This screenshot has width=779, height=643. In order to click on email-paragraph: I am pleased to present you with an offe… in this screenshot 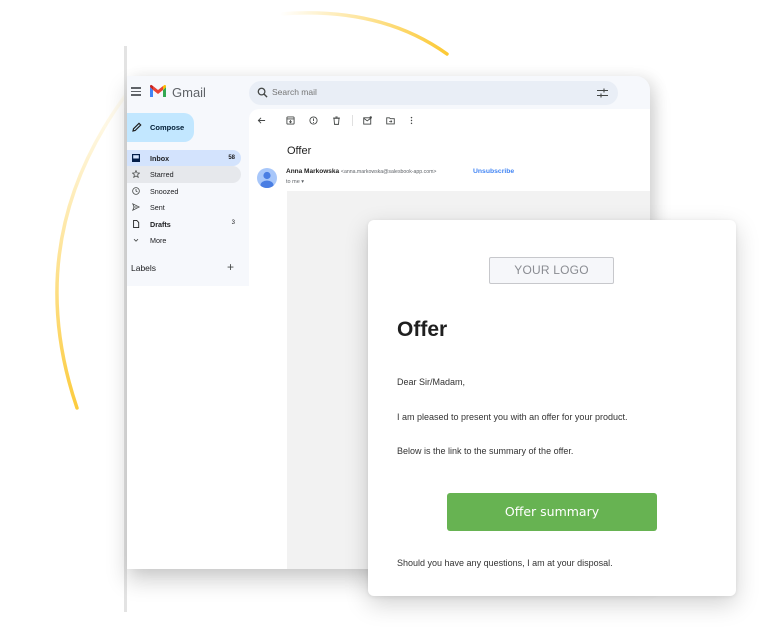, I will do `click(512, 417)`.